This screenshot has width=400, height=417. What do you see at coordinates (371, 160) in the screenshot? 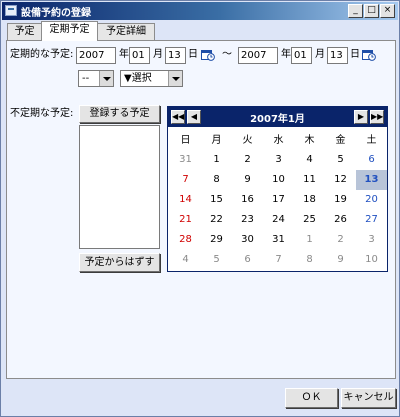
I see `calendar-day: 6` at bounding box center [371, 160].